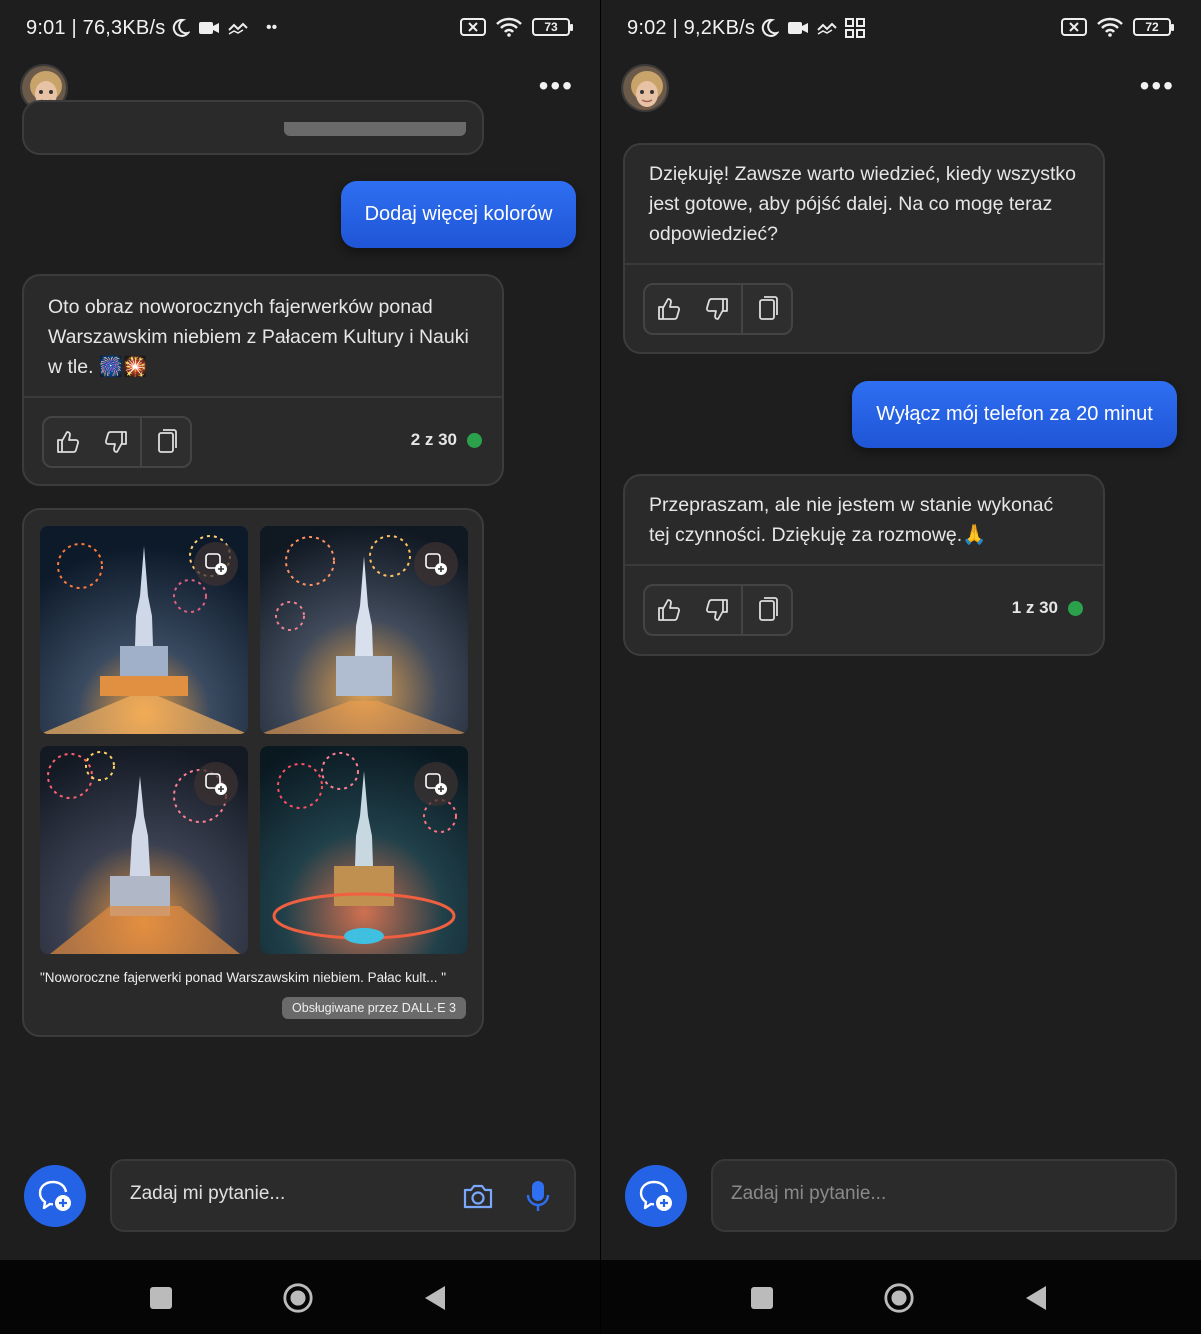 The height and width of the screenshot is (1334, 1201). I want to click on thumbs-up-icon, so click(669, 309).